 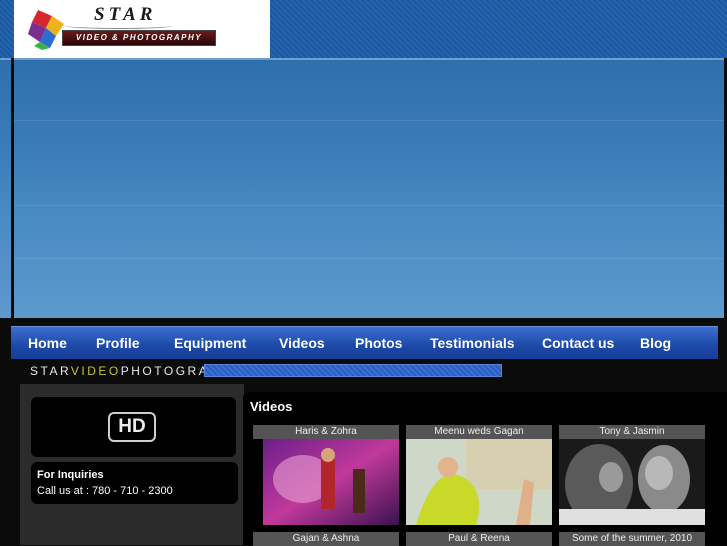 I want to click on video-title: Haris & Zohra, so click(x=326, y=432).